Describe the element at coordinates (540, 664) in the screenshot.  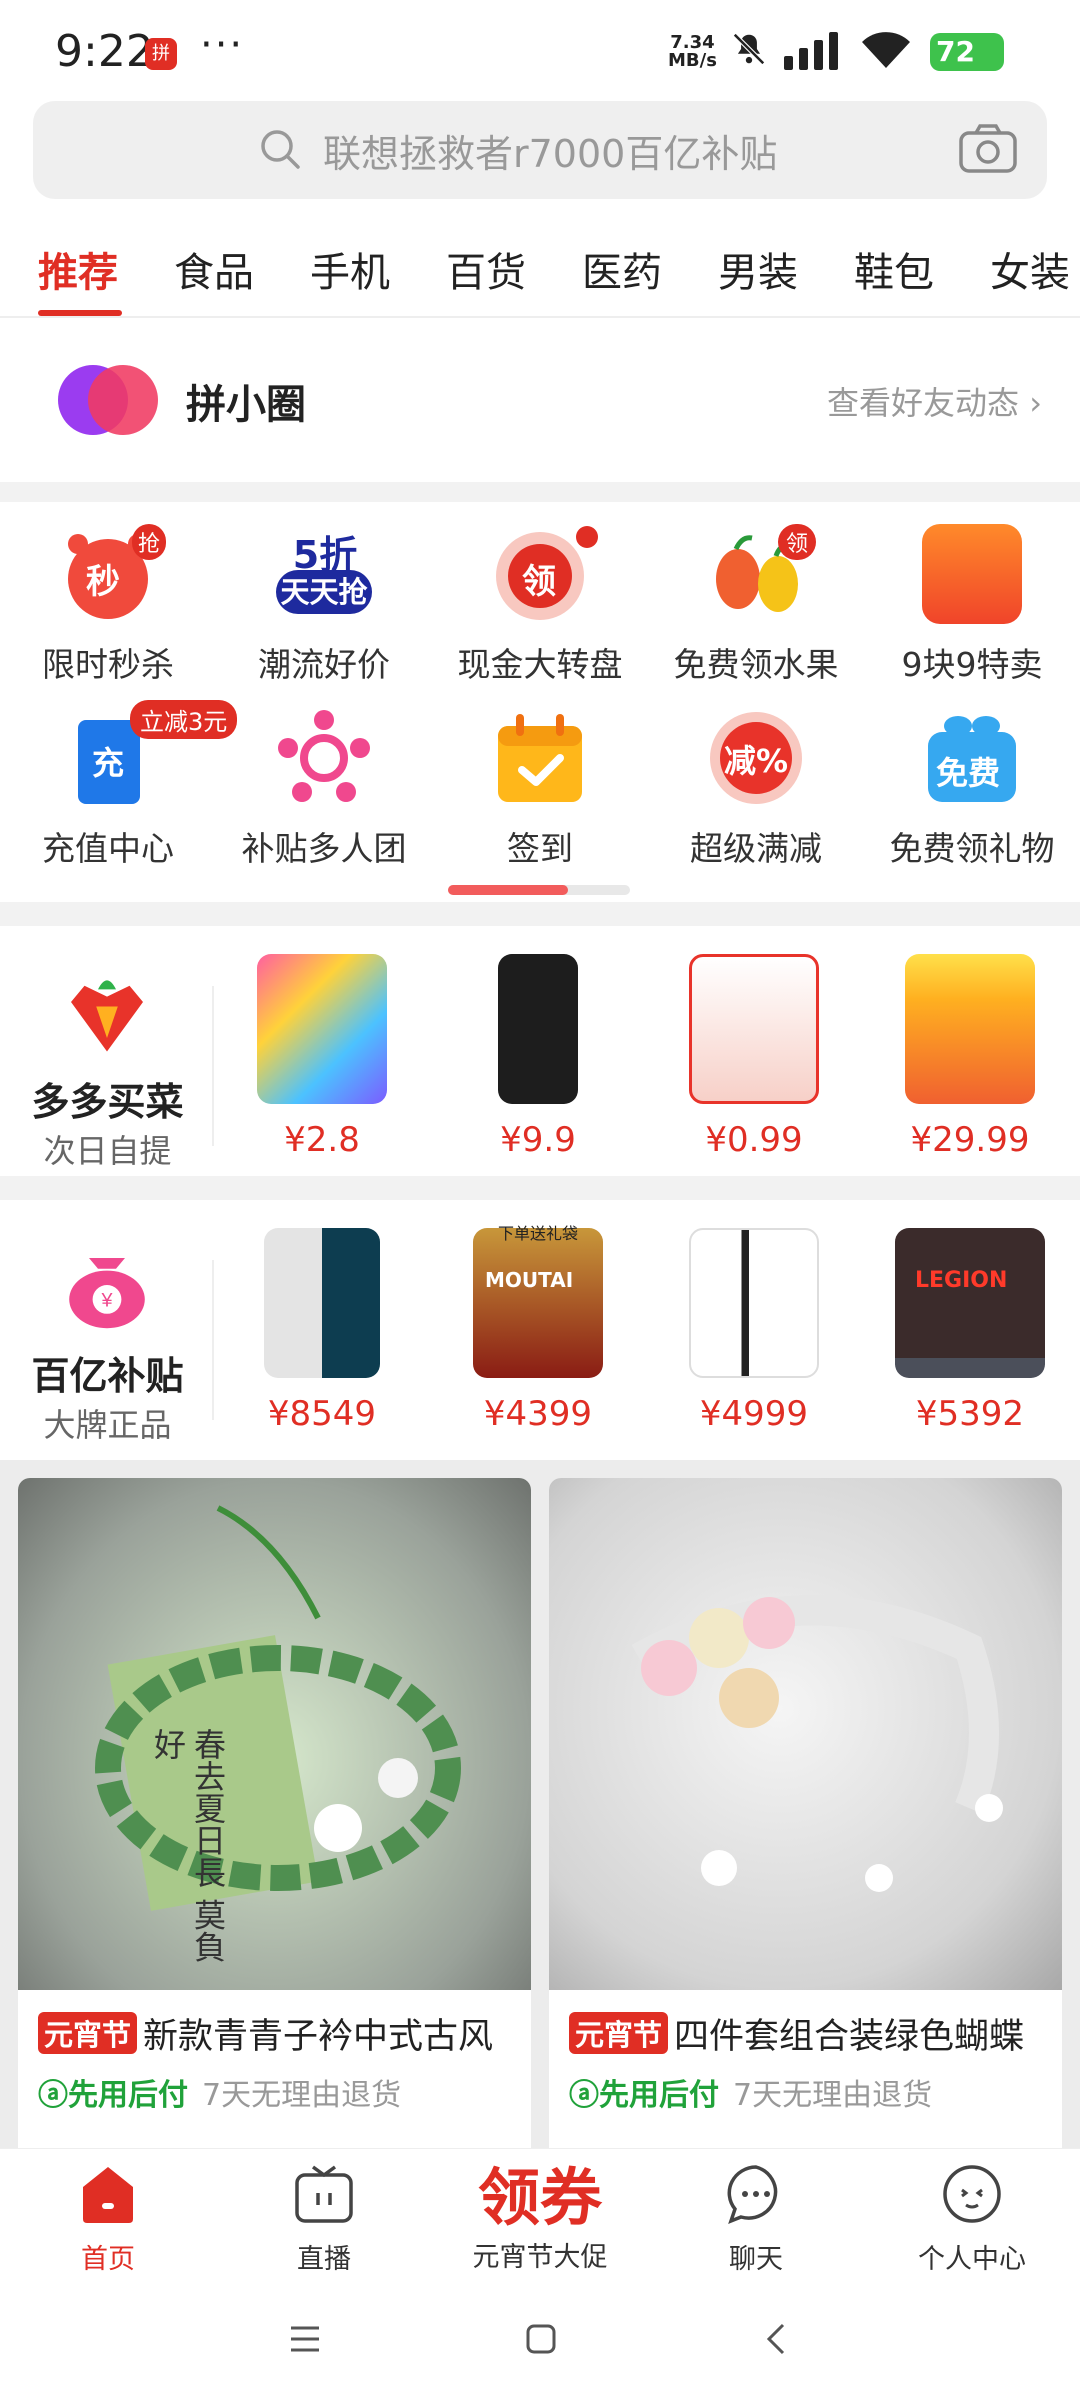
I see `grid-label: 现金大转盘` at that location.